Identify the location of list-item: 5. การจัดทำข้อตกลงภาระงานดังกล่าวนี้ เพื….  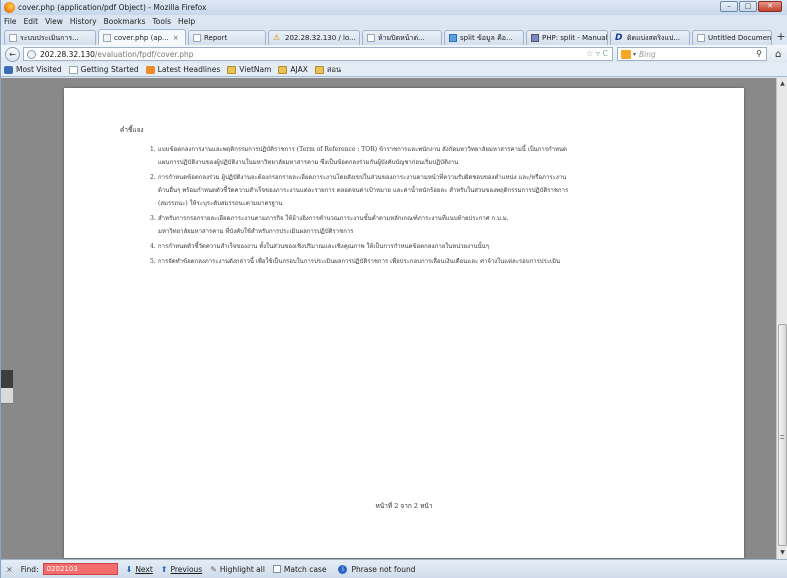
(422, 261).